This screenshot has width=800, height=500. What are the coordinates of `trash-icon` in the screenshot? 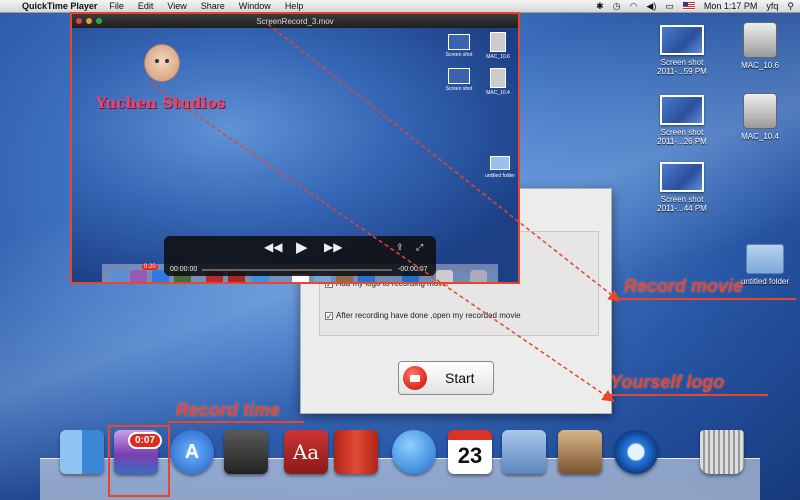 It's located at (722, 452).